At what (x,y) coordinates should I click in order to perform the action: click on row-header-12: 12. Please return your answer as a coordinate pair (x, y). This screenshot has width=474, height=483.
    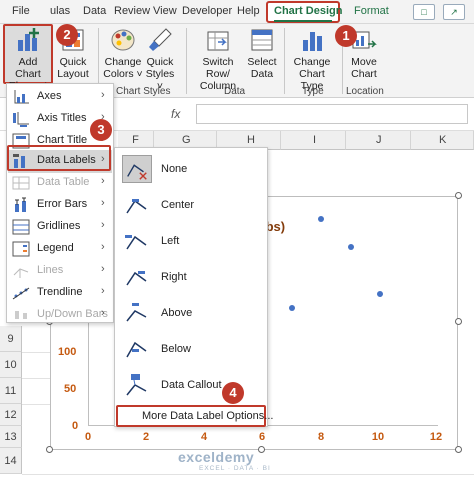
    Looking at the image, I should click on (11, 415).